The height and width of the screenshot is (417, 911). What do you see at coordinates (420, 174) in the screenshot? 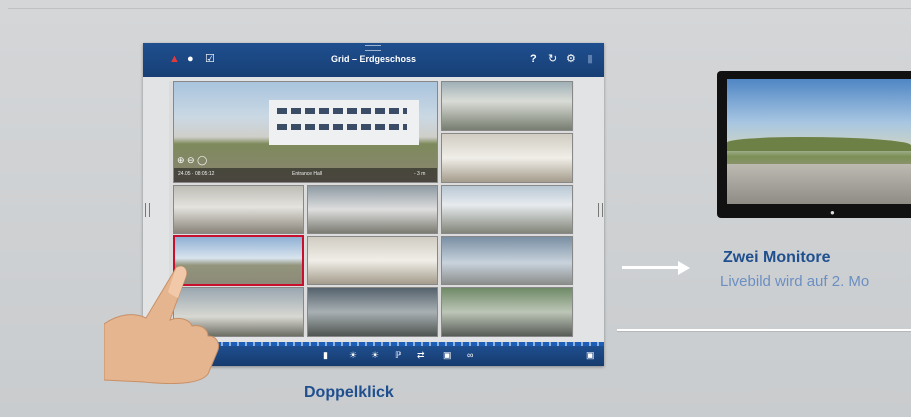
I see `duration-label: - 3 m` at bounding box center [420, 174].